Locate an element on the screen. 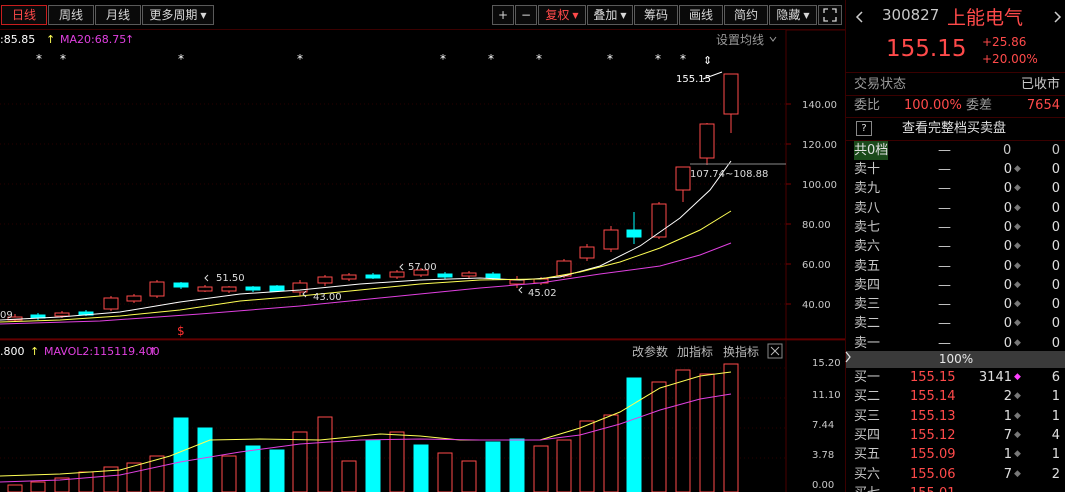 This screenshot has width=1065, height=492. full-book-link: 查看完整档买卖盘 is located at coordinates (954, 128).